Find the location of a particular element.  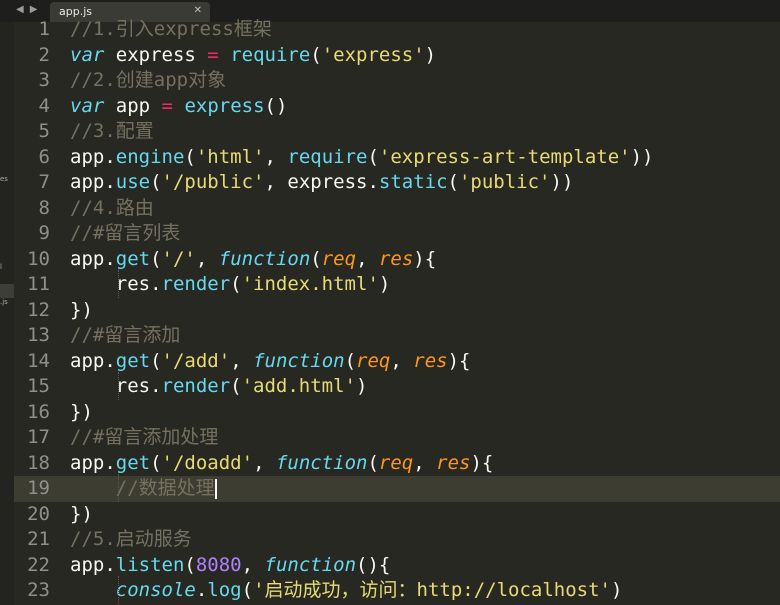

code-line: //1.引入express框架 is located at coordinates (171, 30).